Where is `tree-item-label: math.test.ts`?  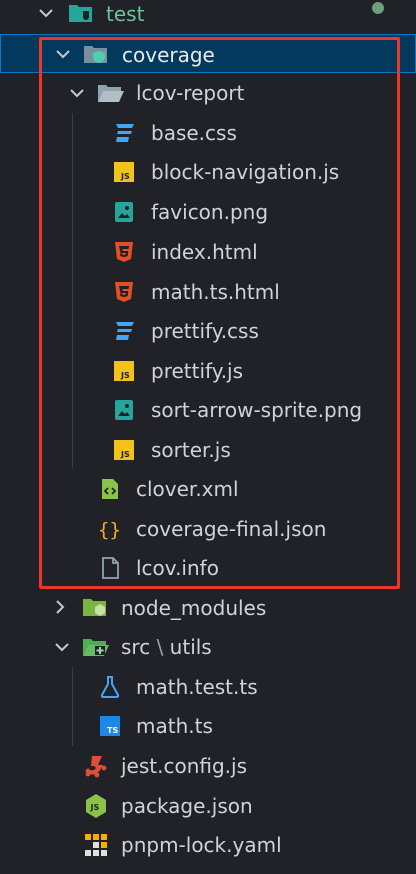
tree-item-label: math.test.ts is located at coordinates (197, 687).